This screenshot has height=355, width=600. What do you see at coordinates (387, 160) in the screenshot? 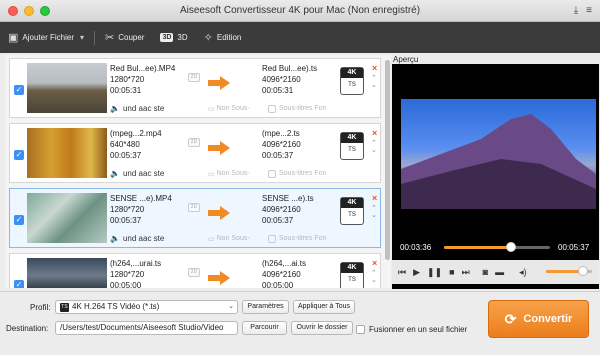
I see `file-list-scroll-thumb` at bounding box center [387, 160].